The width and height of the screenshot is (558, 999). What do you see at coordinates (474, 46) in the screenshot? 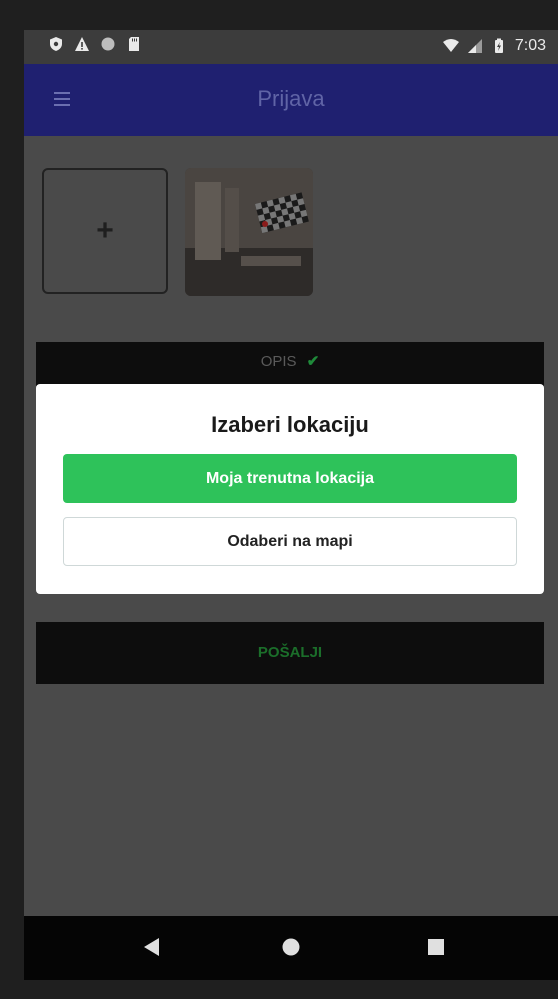
I see `signal-icon` at bounding box center [474, 46].